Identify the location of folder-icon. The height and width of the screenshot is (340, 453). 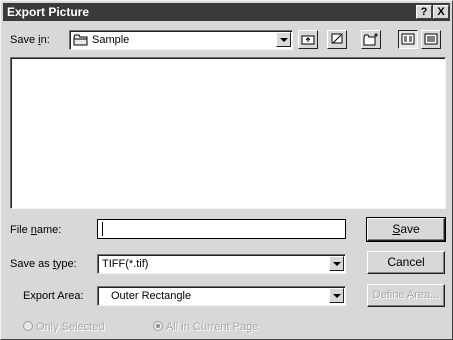
(81, 41).